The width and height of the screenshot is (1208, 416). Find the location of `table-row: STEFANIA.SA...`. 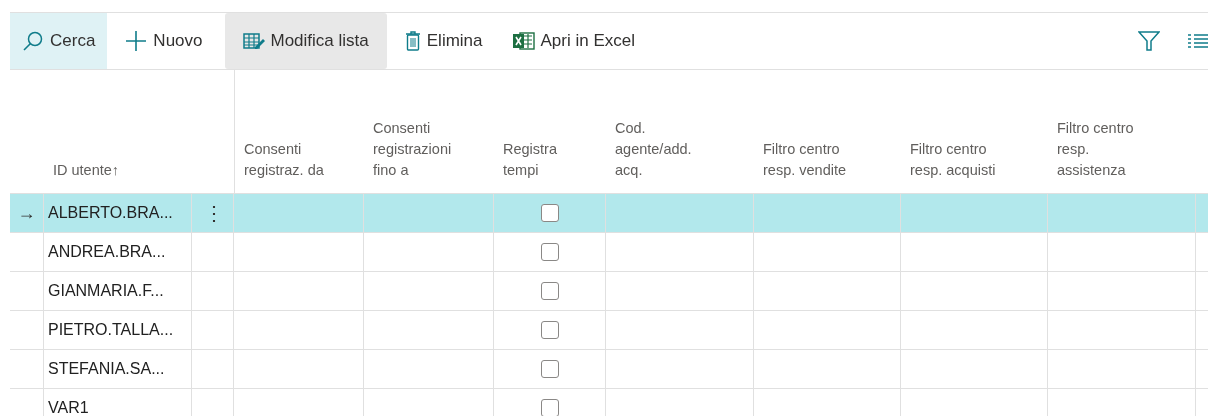

table-row: STEFANIA.SA... is located at coordinates (609, 368).